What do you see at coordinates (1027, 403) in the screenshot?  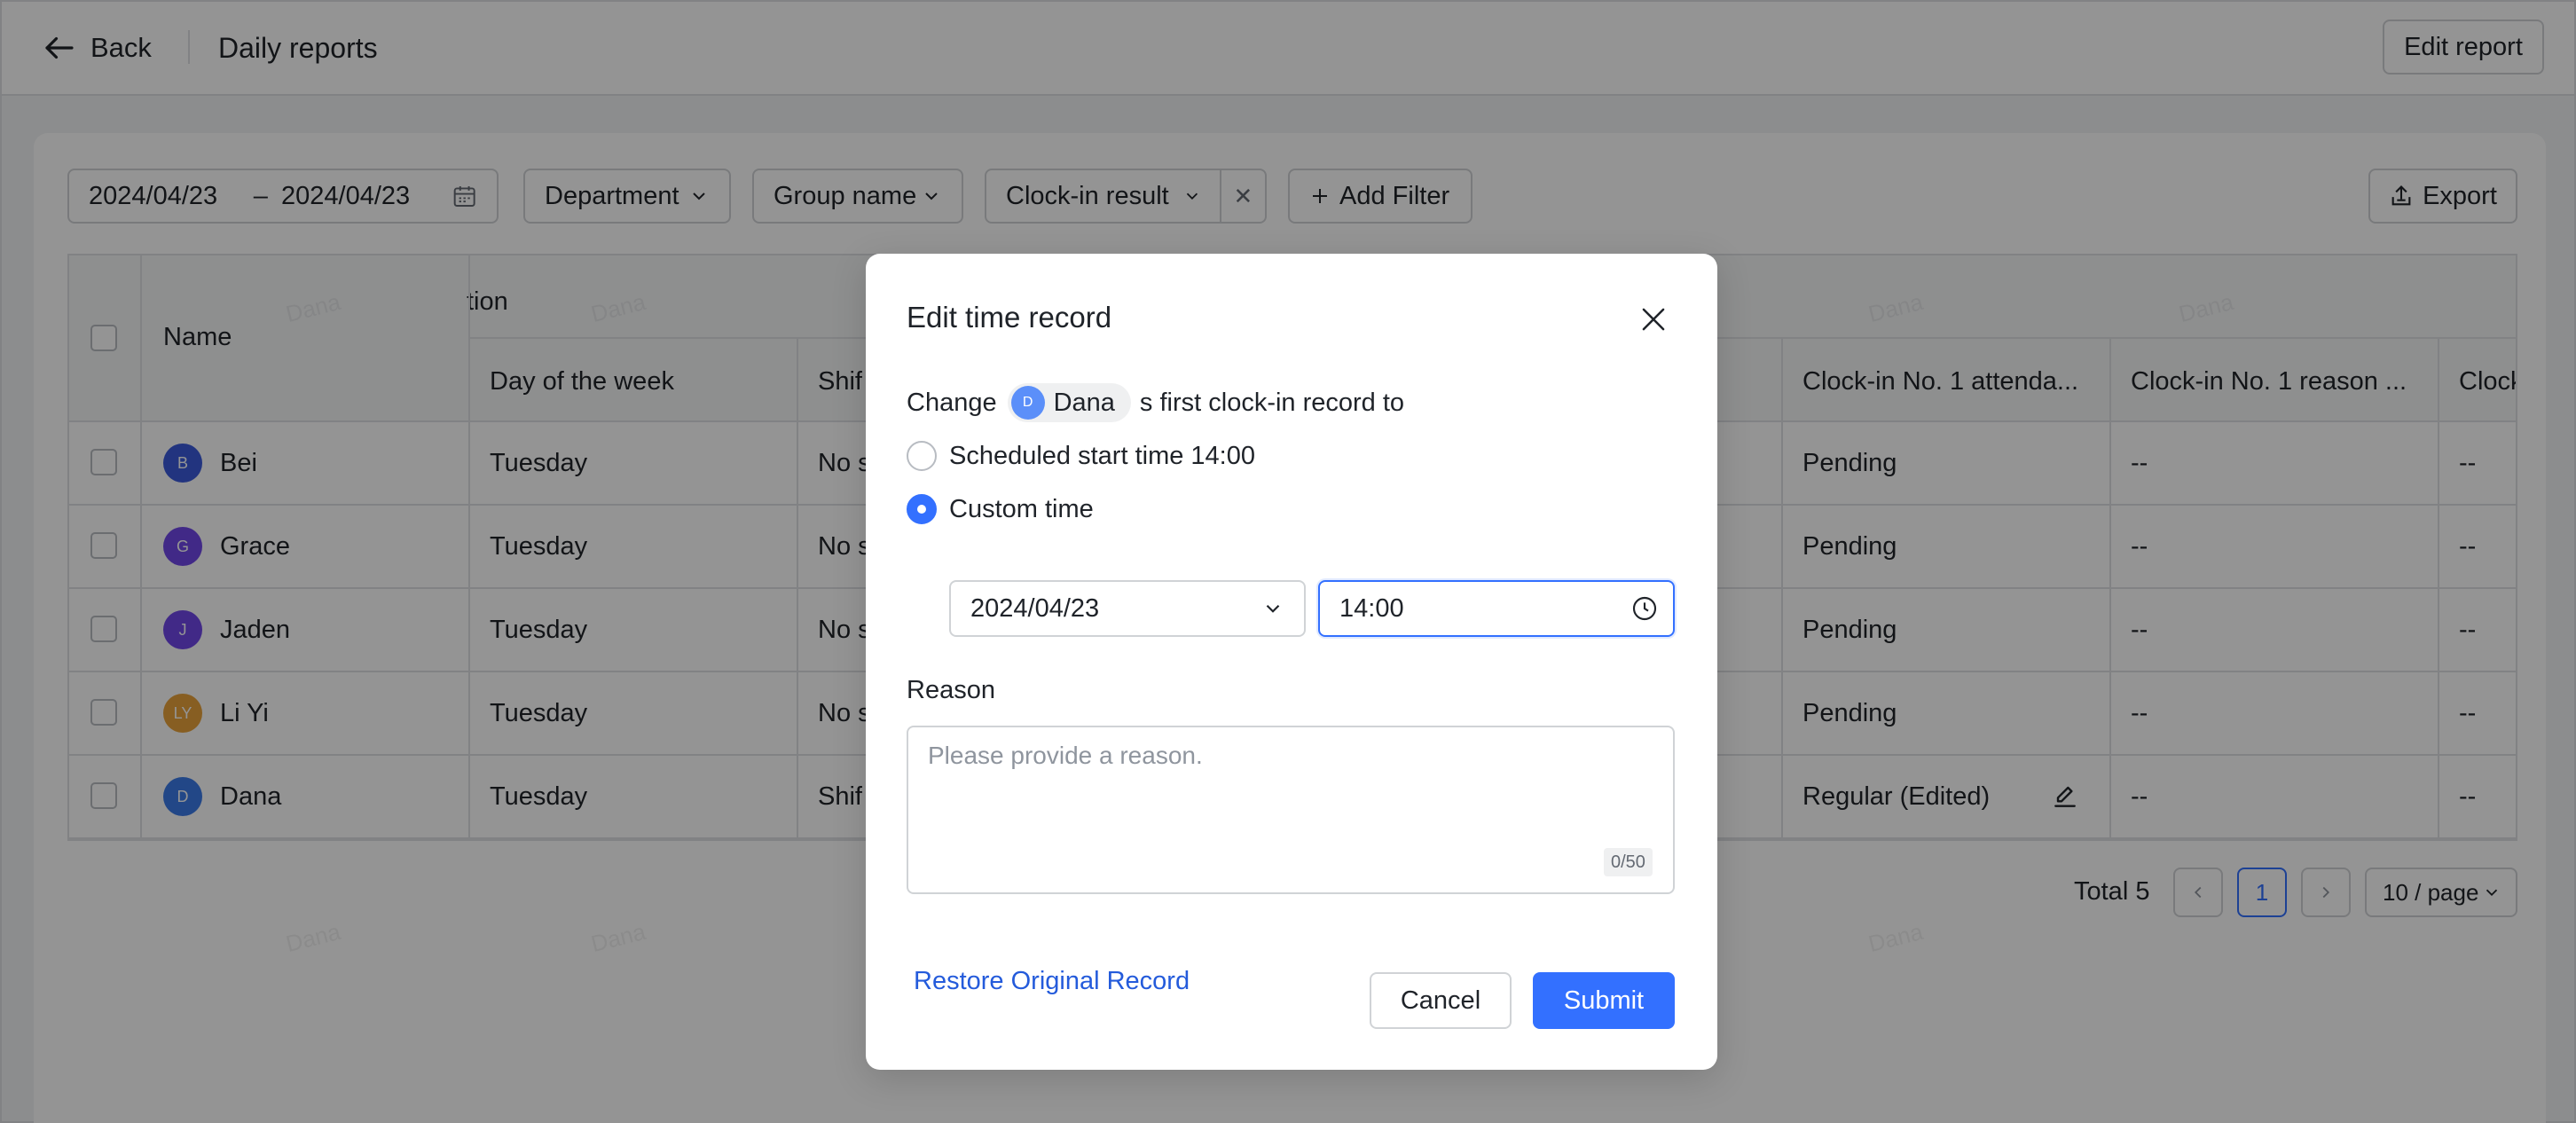 I see `avatar: D` at bounding box center [1027, 403].